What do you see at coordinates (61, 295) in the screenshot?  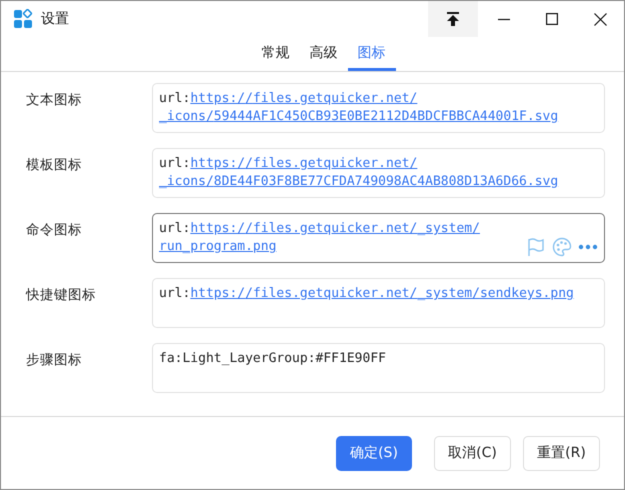 I see `field-label: 快捷键图标` at bounding box center [61, 295].